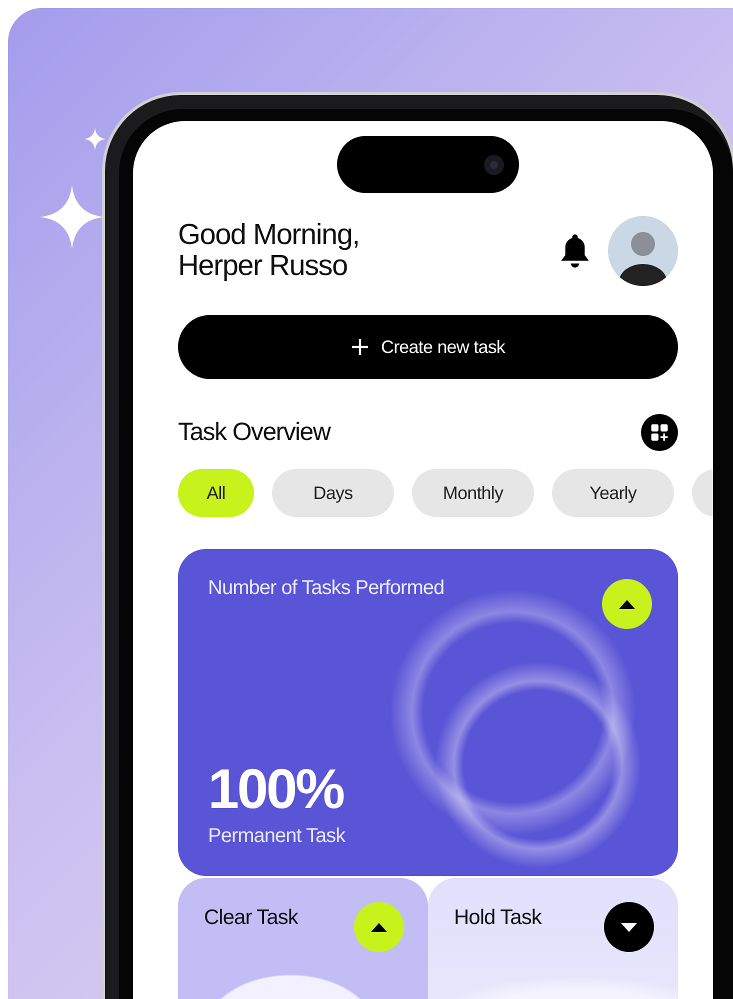  Describe the element at coordinates (326, 588) in the screenshot. I see `card-title: Number of Tasks Performed` at that location.